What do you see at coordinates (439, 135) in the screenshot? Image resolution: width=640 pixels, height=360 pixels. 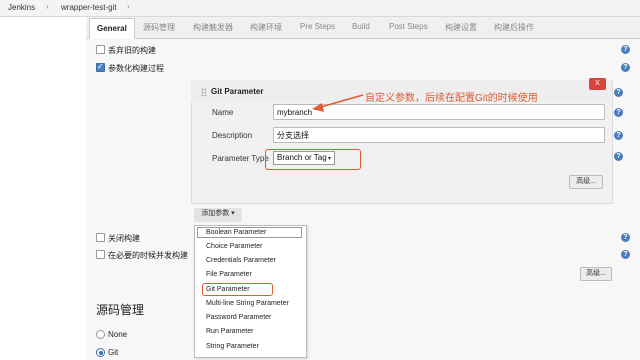 I see `description-input: 分支选择` at bounding box center [439, 135].